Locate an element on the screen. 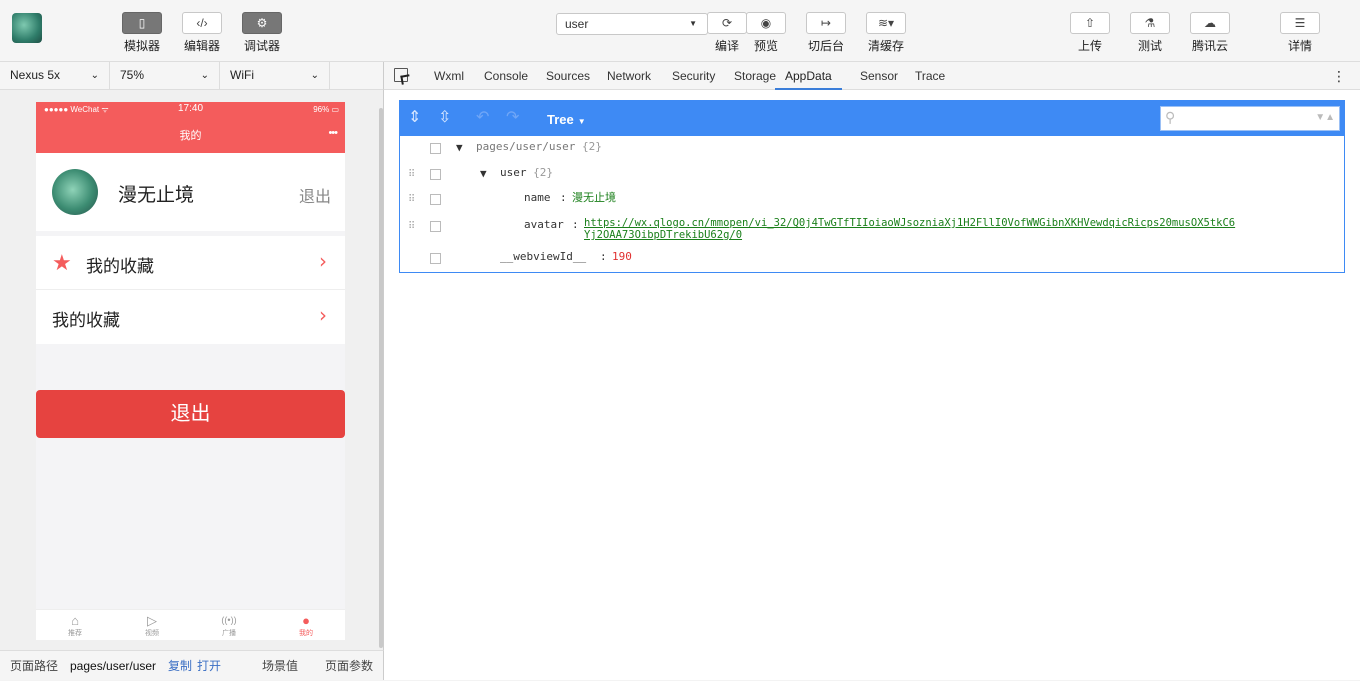  more-icon: ••• is located at coordinates (333, 133).